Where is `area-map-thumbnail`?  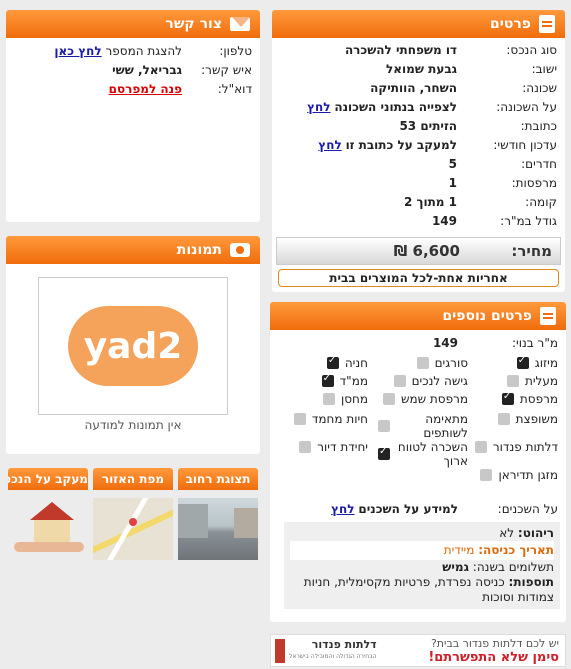
area-map-thumbnail is located at coordinates (133, 529).